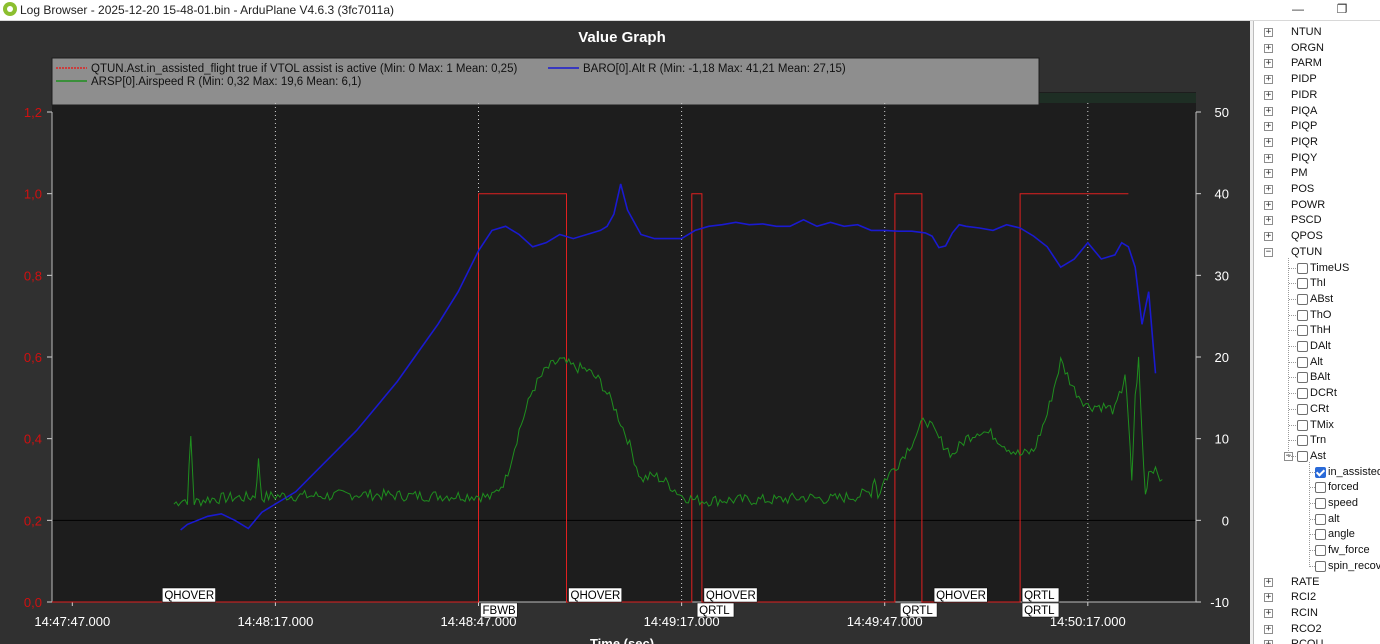  I want to click on tree-item-alt: Alt, so click(1317, 362).